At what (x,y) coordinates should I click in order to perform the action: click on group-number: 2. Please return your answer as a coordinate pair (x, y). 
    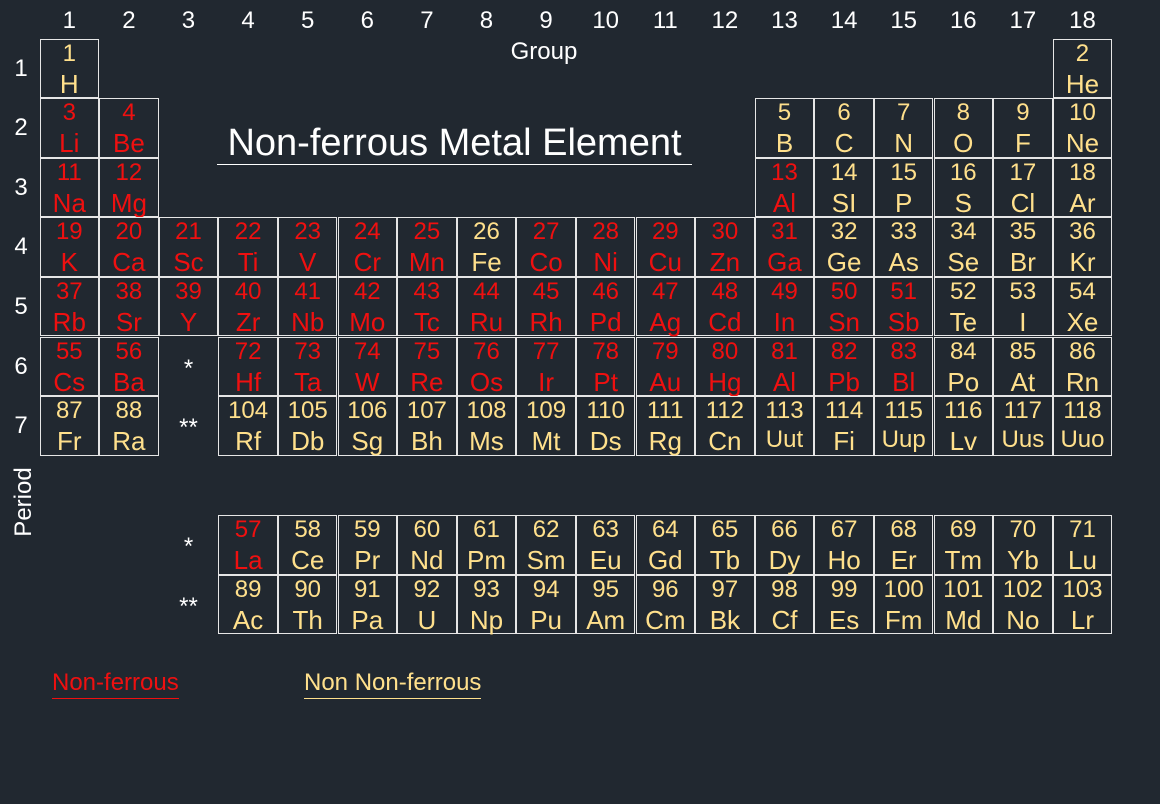
    Looking at the image, I should click on (129, 20).